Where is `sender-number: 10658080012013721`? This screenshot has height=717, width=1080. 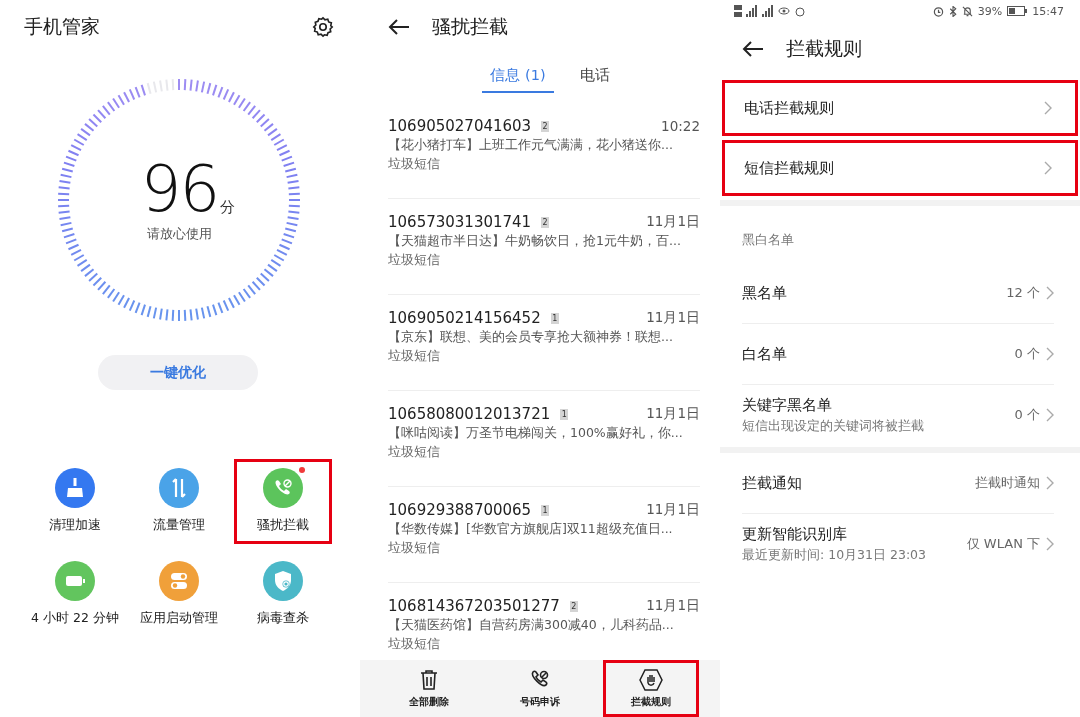 sender-number: 10658080012013721 is located at coordinates (469, 414).